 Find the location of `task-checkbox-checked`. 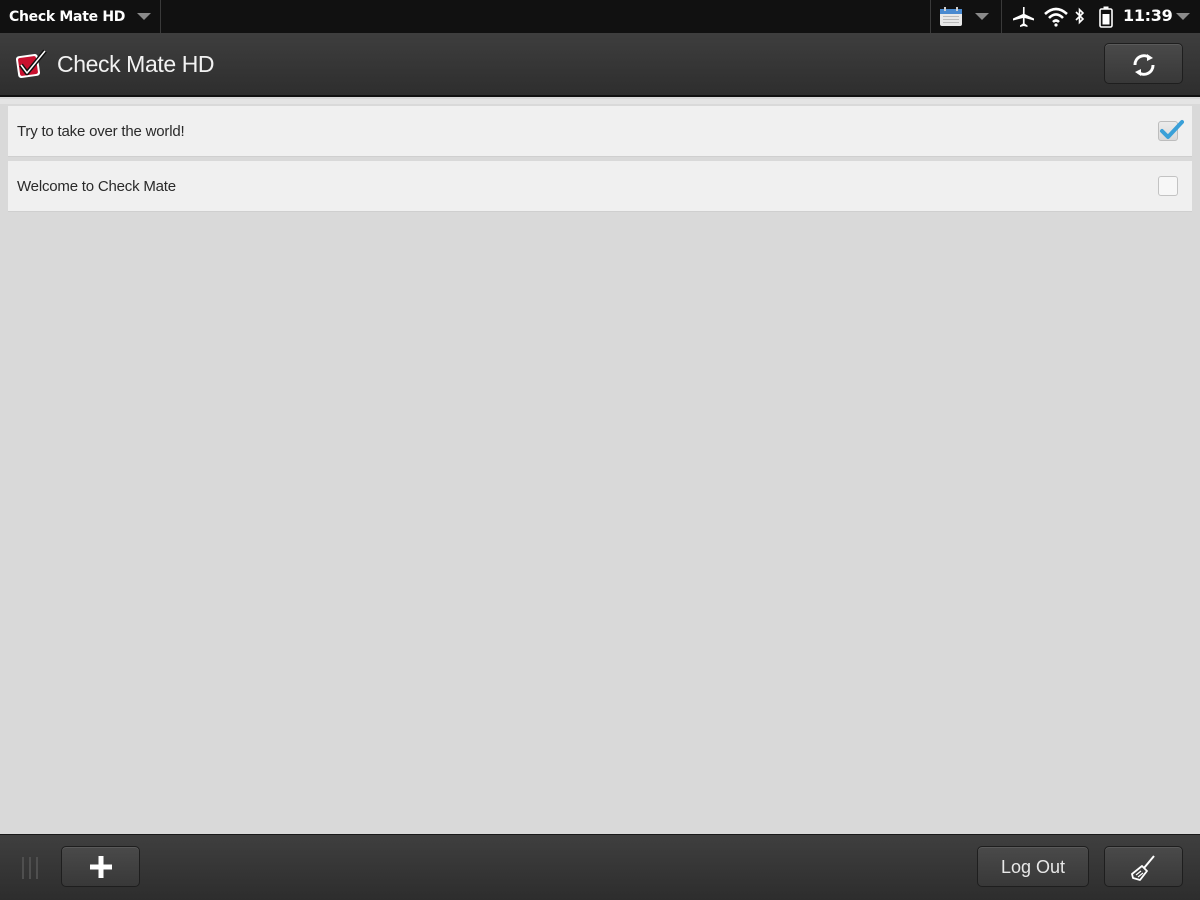

task-checkbox-checked is located at coordinates (1171, 130).